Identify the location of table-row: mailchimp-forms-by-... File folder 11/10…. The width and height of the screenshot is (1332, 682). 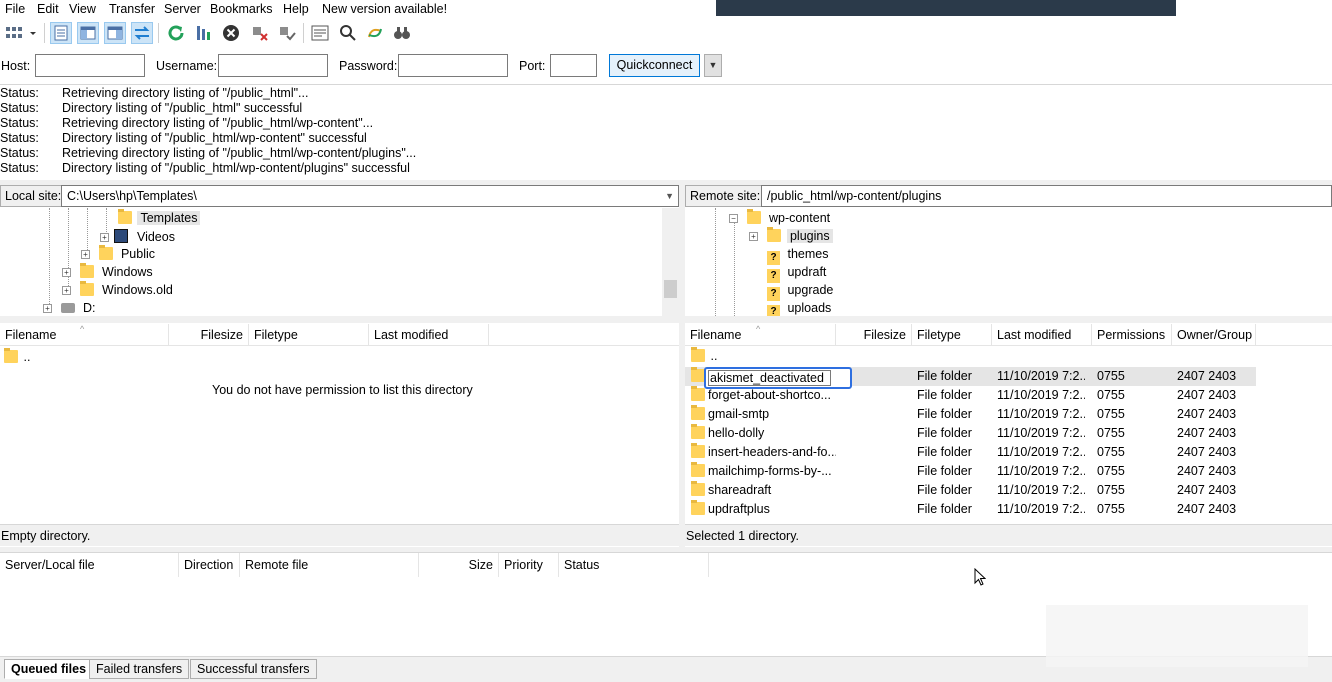
(970, 471).